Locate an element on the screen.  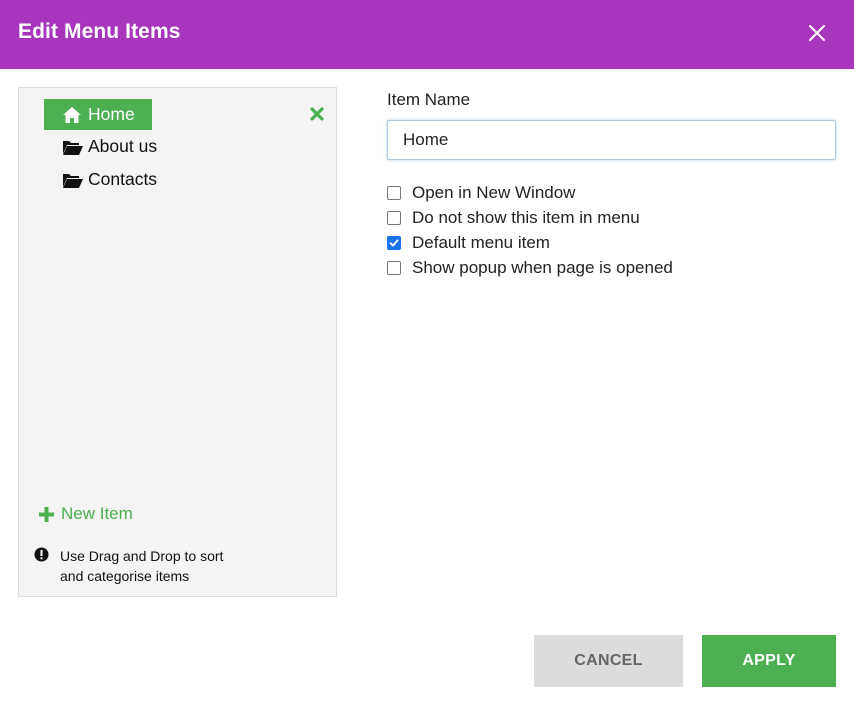
menu-item-about-us: About us is located at coordinates (109, 146).